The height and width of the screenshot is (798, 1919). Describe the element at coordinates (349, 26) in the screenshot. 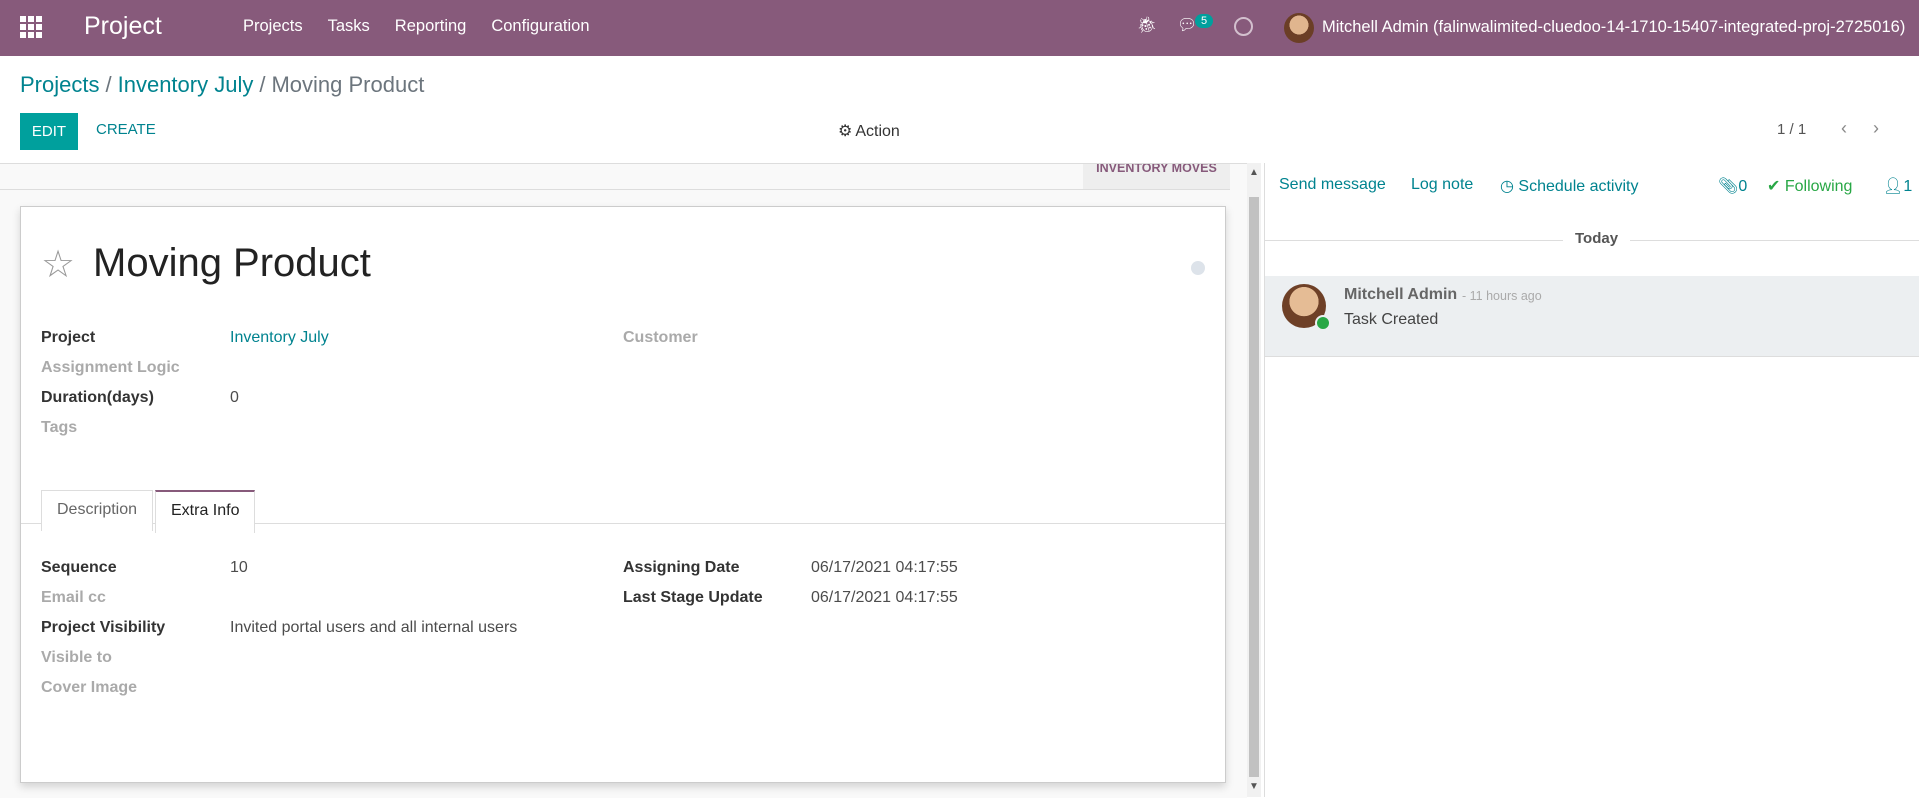

I see `menu-tasks: Tasks` at that location.